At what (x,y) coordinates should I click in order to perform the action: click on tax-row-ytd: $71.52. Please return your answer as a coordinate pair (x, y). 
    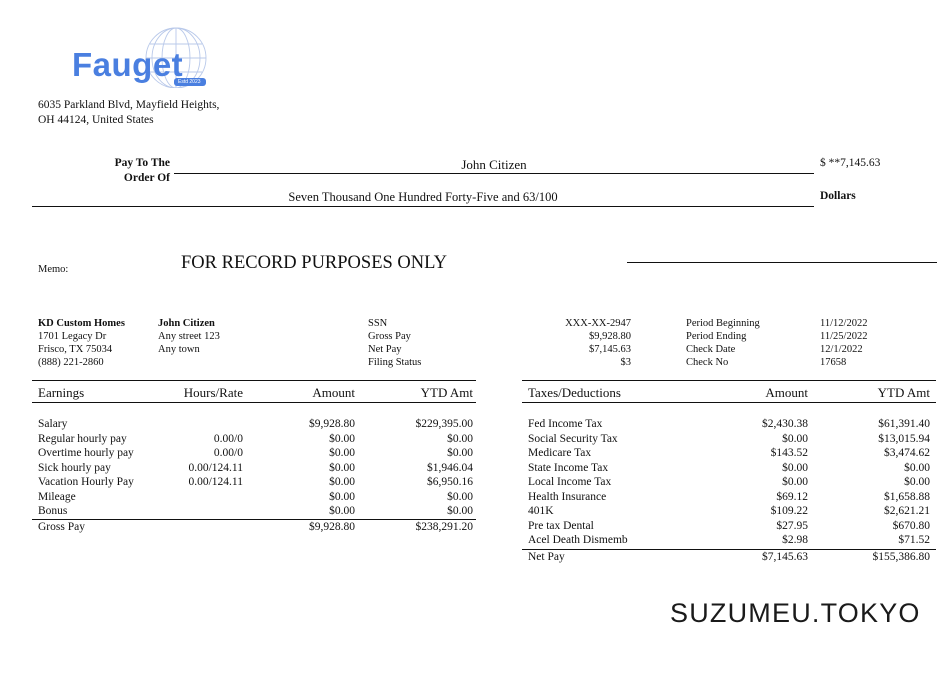
    Looking at the image, I should click on (914, 540).